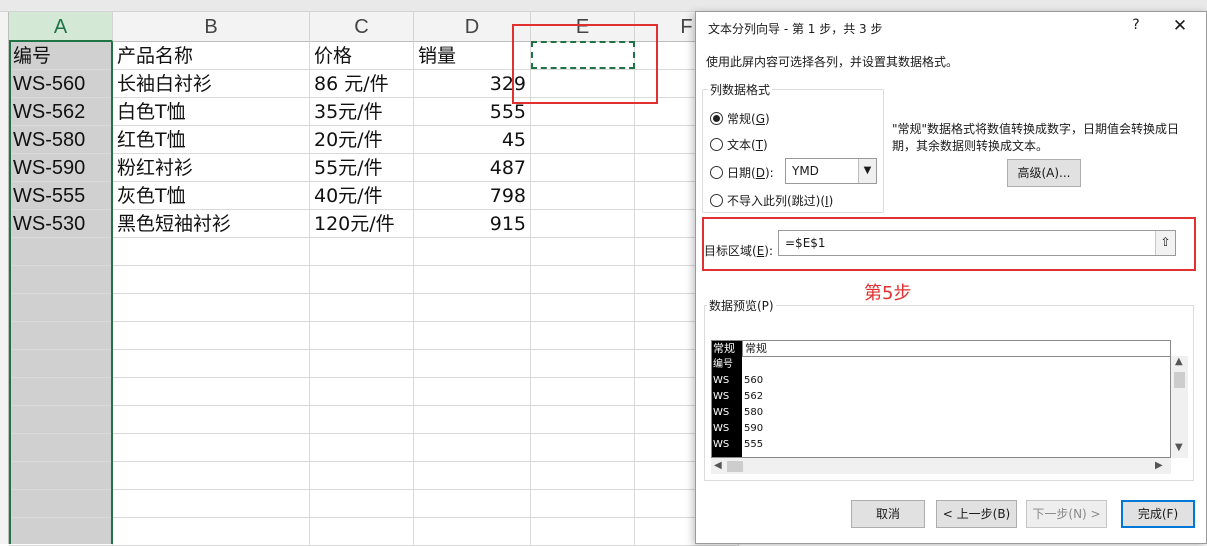 This screenshot has height=546, width=1207. Describe the element at coordinates (211, 532) in the screenshot. I see `cell-b18` at that location.